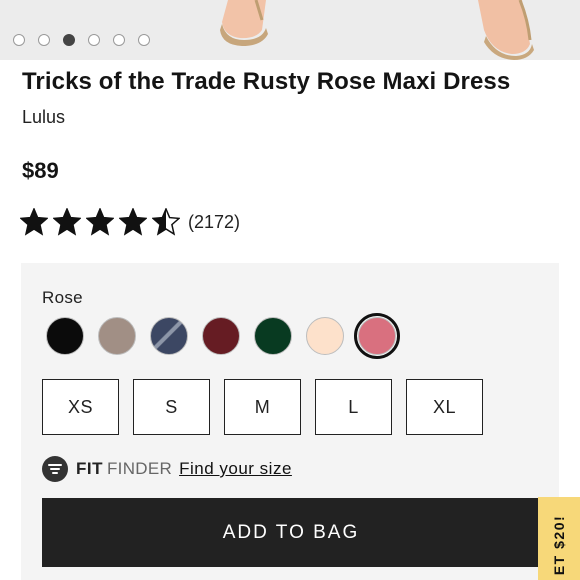 This screenshot has width=580, height=580. I want to click on size-option-xl: XL, so click(444, 407).